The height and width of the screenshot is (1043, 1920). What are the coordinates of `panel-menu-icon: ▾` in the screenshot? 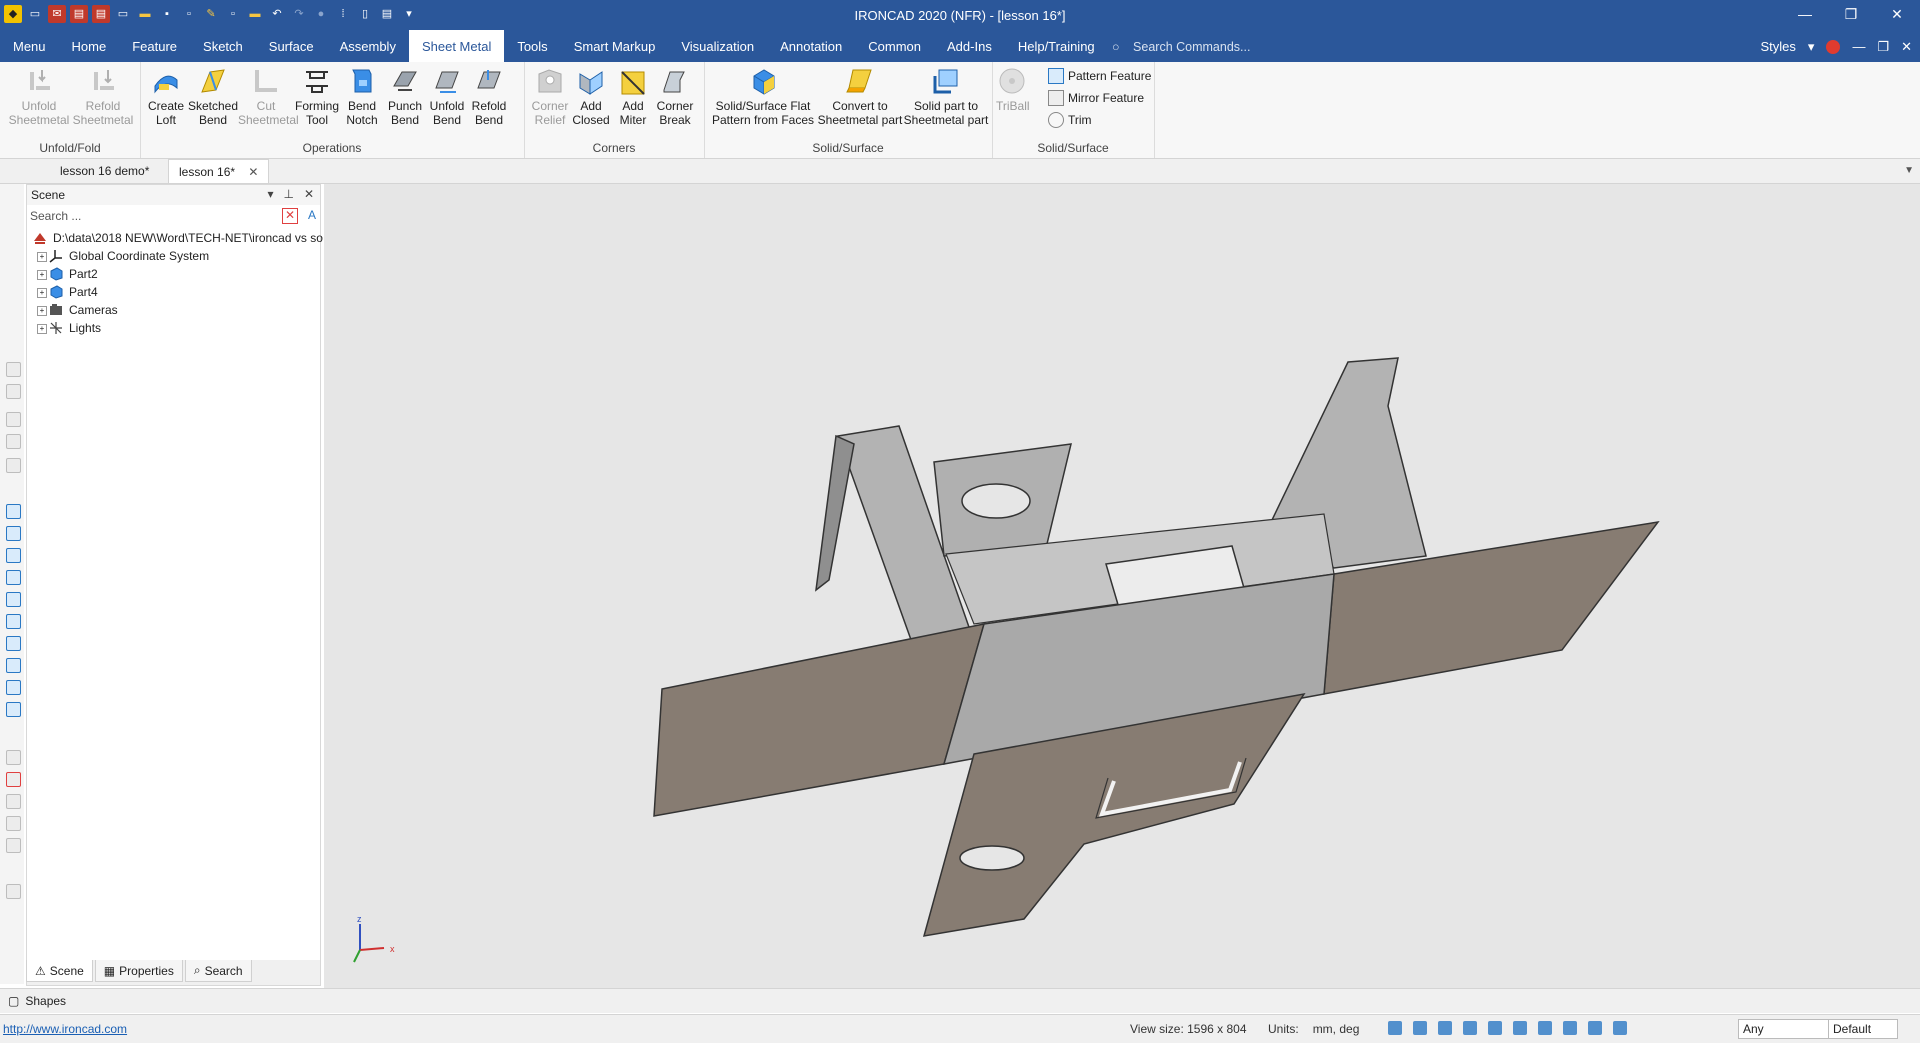 It's located at (270, 194).